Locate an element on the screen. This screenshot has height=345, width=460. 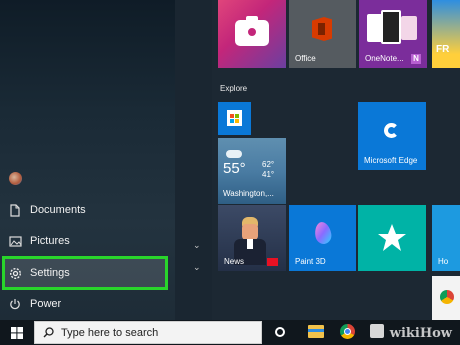
onenote-icon: N is located at coordinates (416, 59).